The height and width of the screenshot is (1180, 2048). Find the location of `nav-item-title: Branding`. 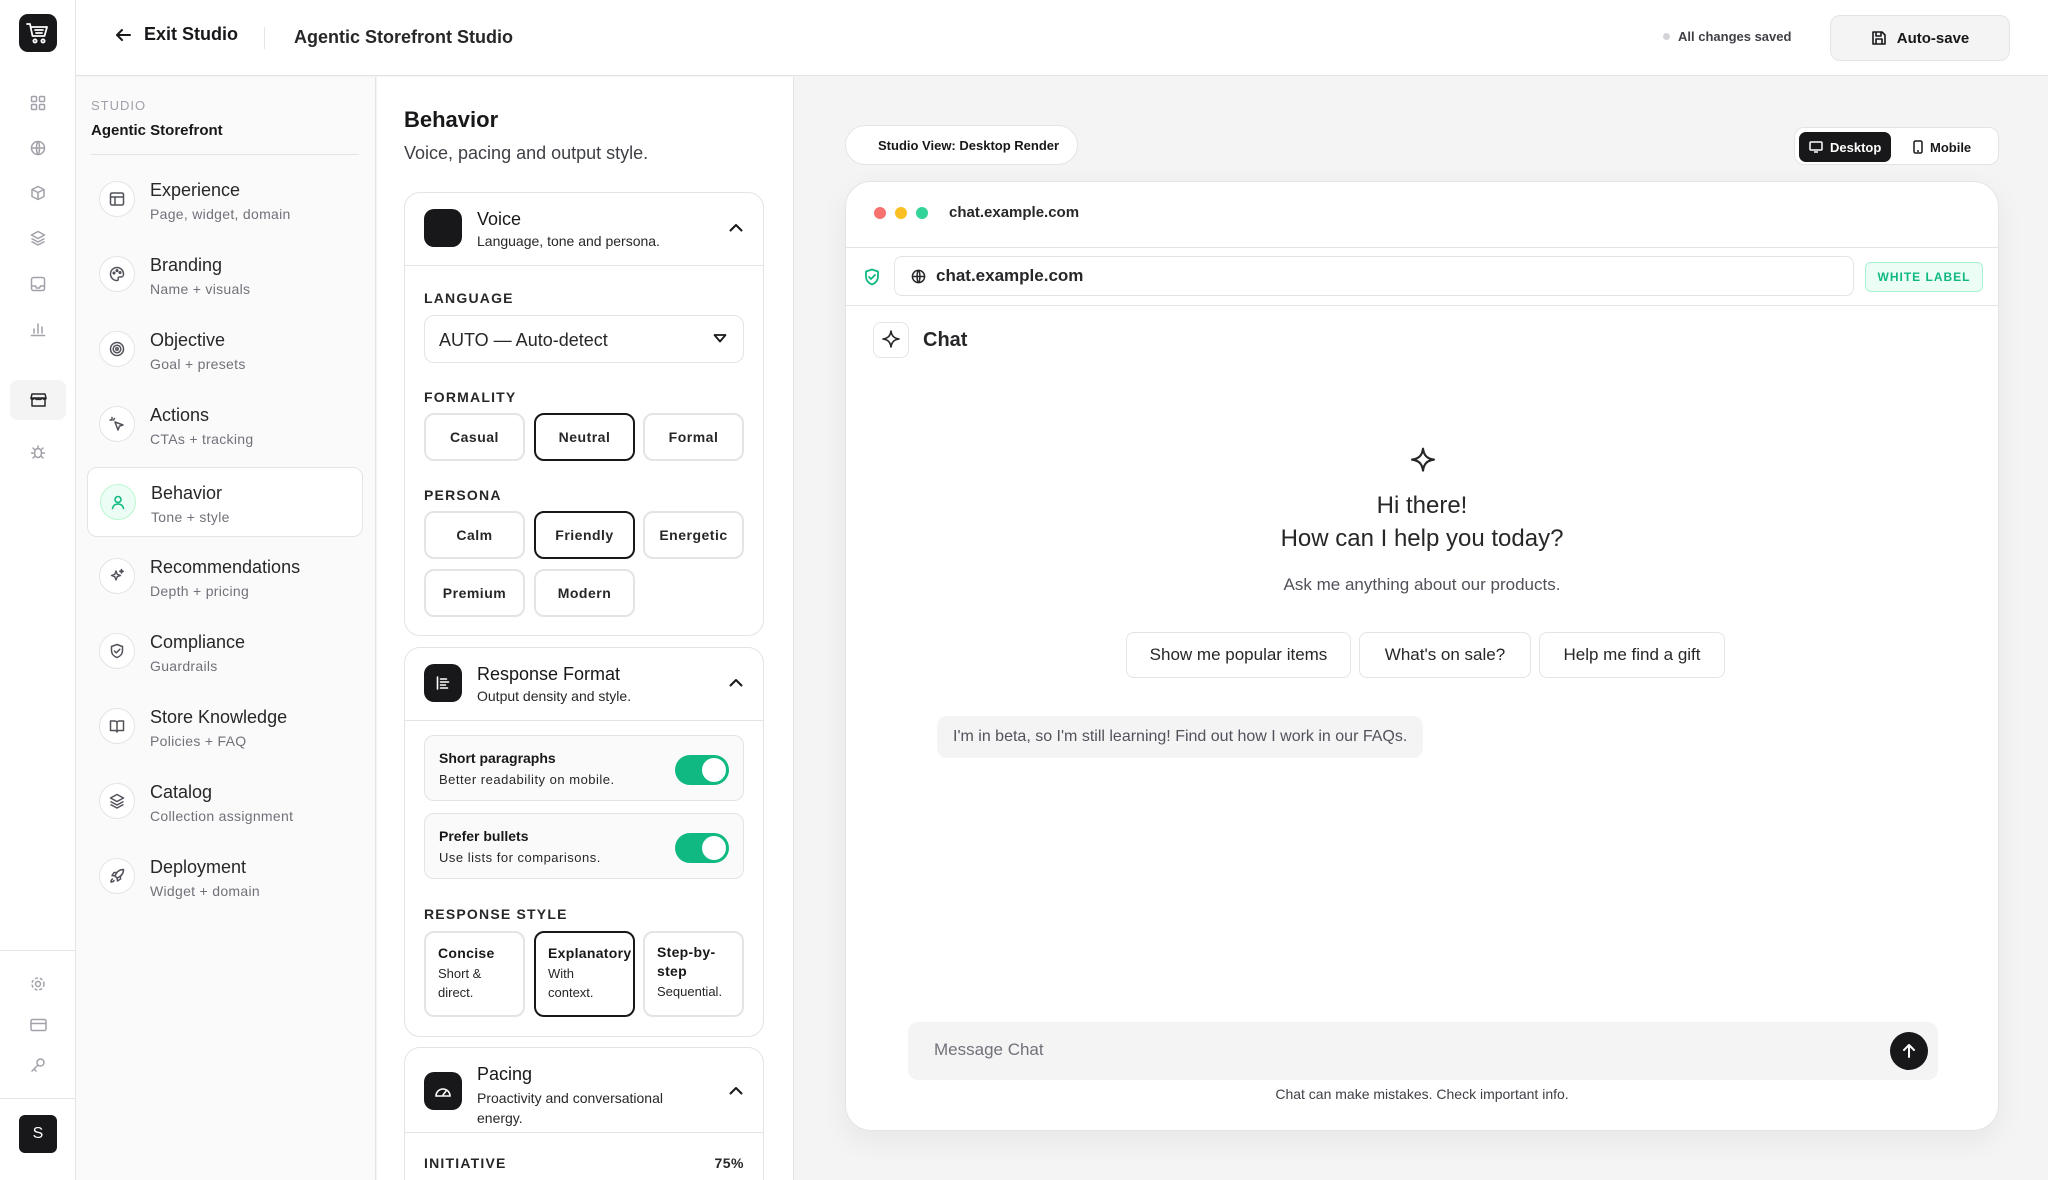

nav-item-title: Branding is located at coordinates (186, 265).